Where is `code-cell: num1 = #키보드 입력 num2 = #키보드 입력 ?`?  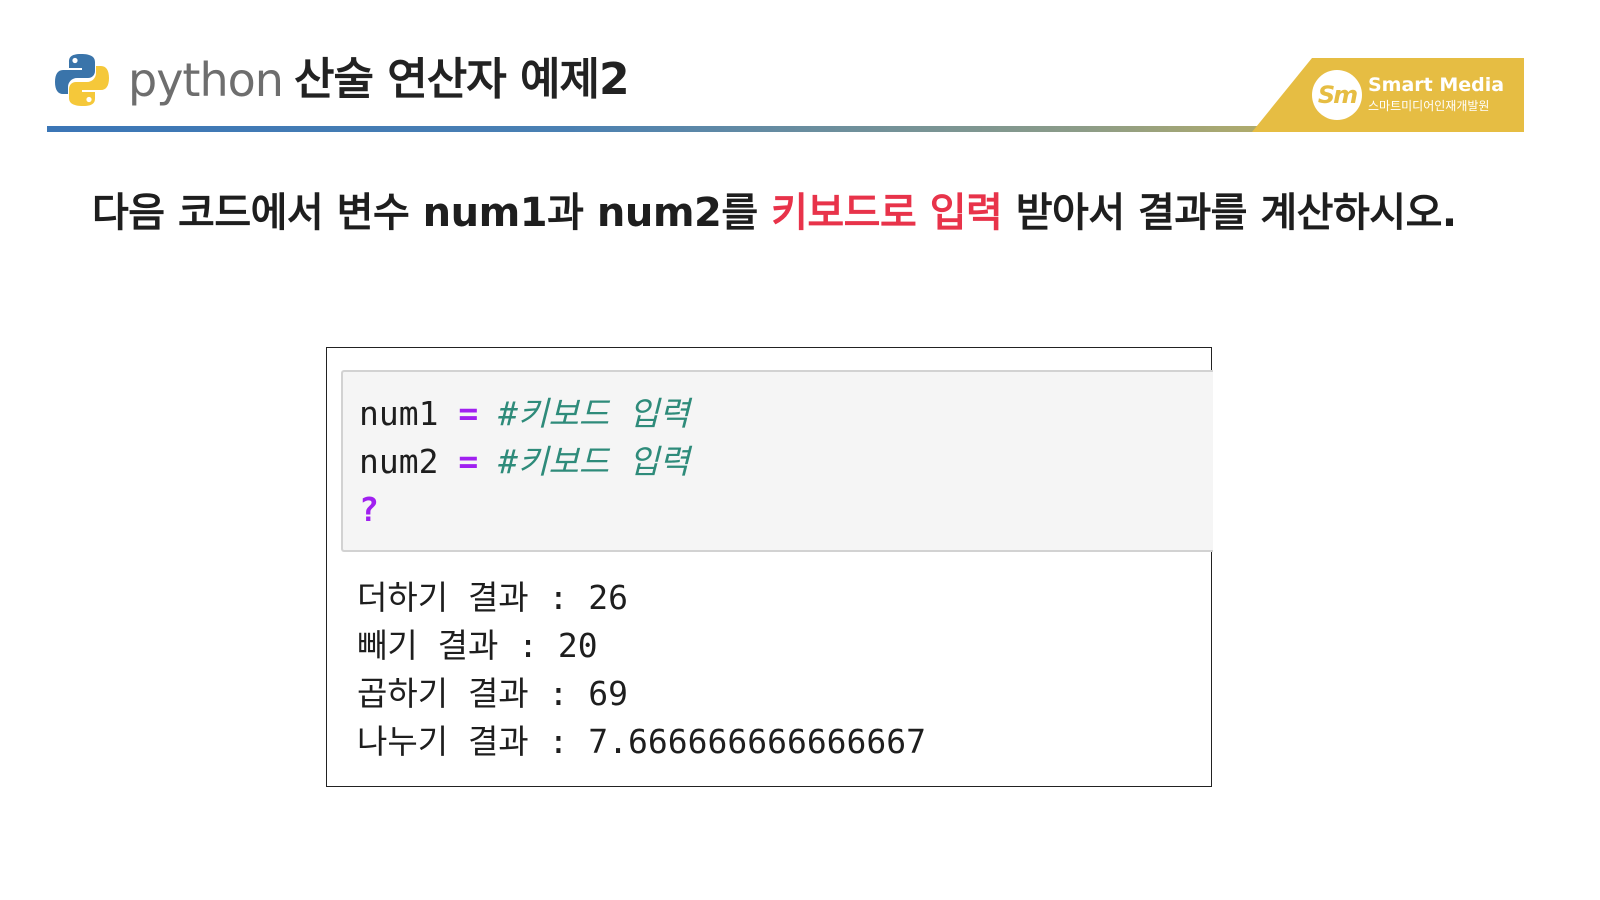
code-cell: num1 = #키보드 입력 num2 = #키보드 입력 ? is located at coordinates (777, 461).